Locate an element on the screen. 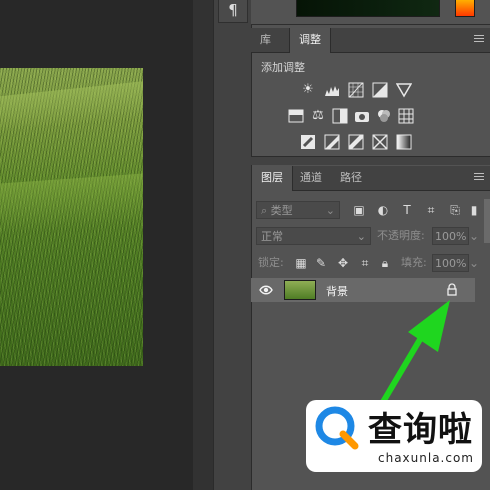 The image size is (490, 490). tab-adjustments: 调整 is located at coordinates (310, 40).